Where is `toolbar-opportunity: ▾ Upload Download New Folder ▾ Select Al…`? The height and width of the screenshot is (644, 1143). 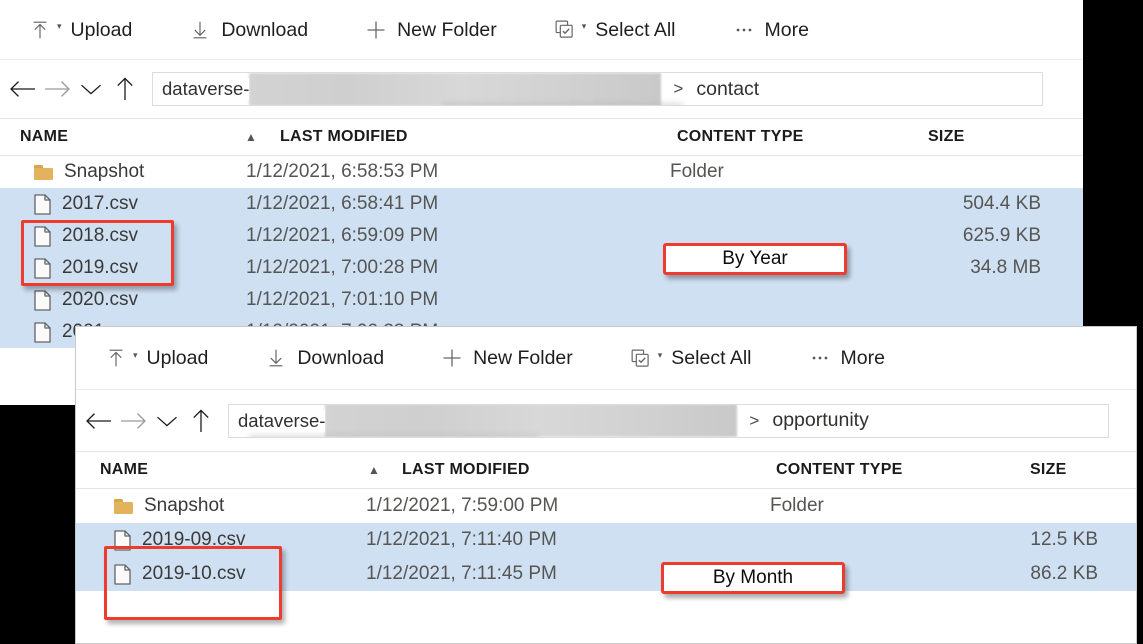
toolbar-opportunity: ▾ Upload Download New Folder ▾ Select Al… is located at coordinates (606, 358).